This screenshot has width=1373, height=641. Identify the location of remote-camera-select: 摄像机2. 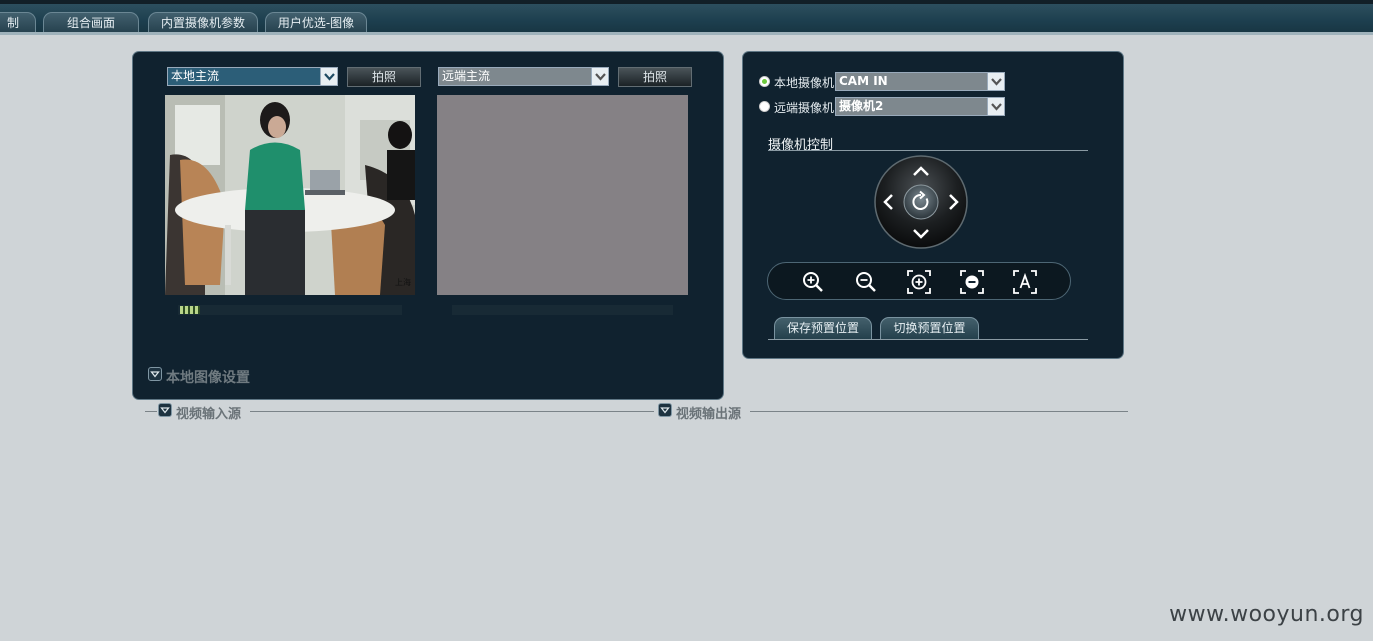
(920, 106).